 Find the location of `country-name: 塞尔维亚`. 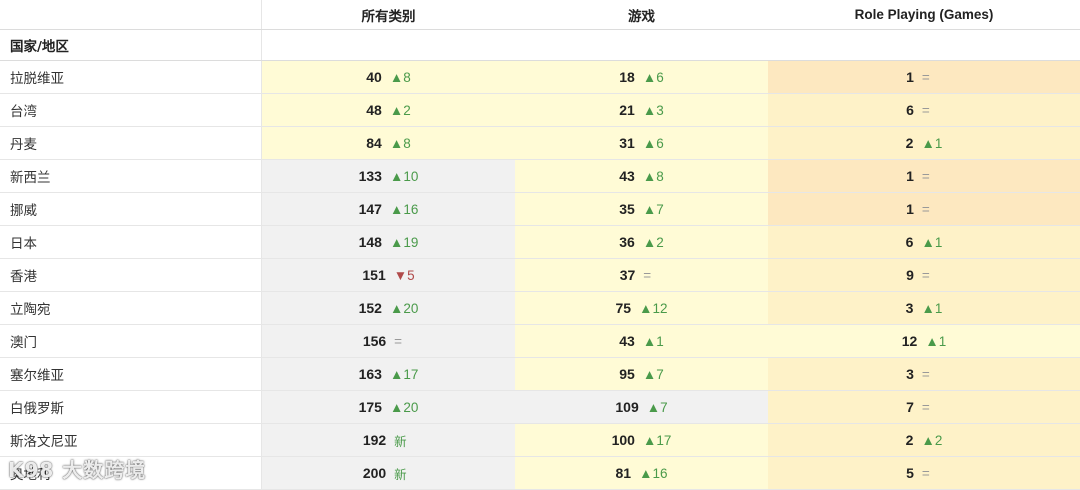

country-name: 塞尔维亚 is located at coordinates (131, 374).